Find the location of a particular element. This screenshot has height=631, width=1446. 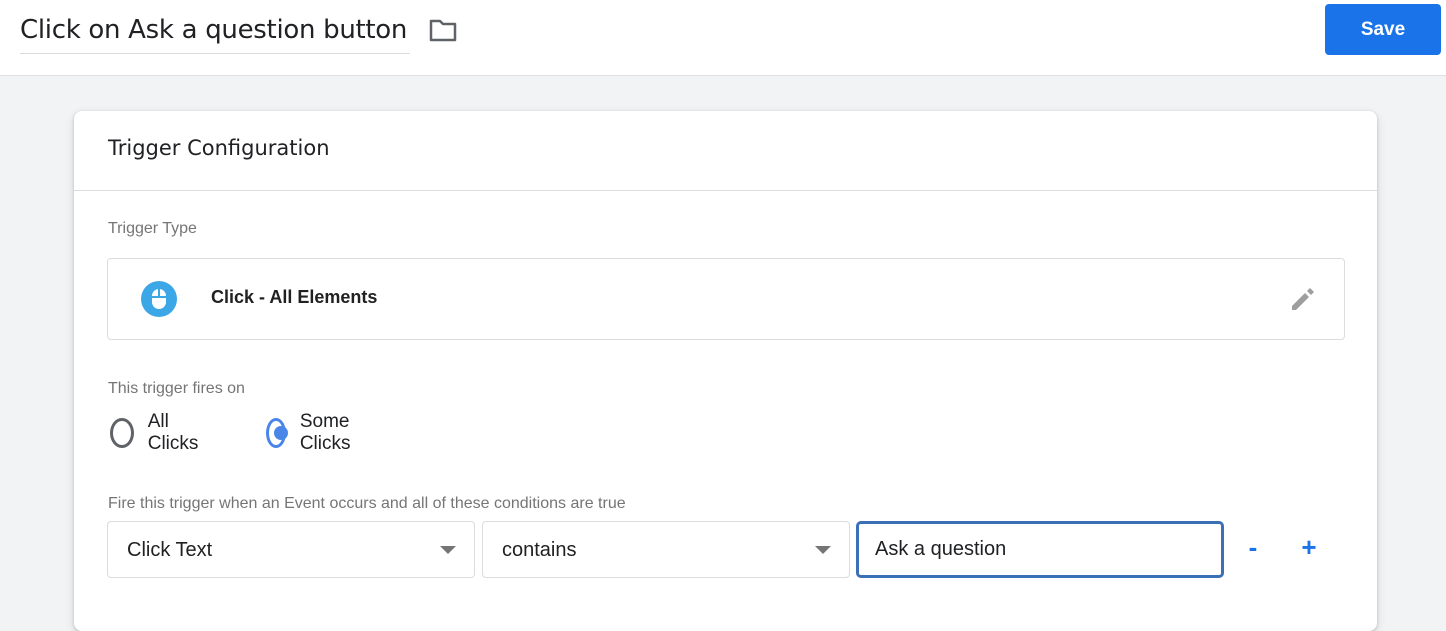

radio-label: All Clicks is located at coordinates (173, 432).